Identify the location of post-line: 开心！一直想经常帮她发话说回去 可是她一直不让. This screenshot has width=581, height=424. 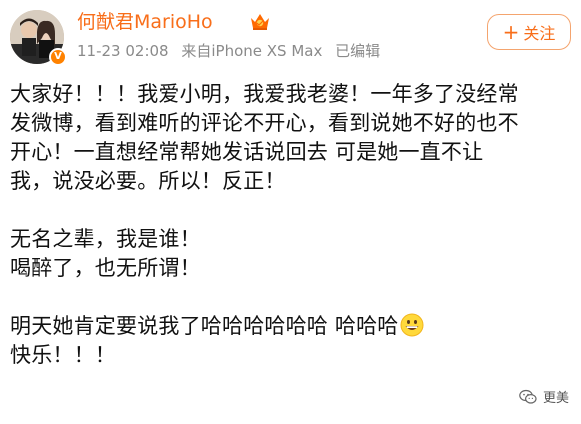
(247, 152).